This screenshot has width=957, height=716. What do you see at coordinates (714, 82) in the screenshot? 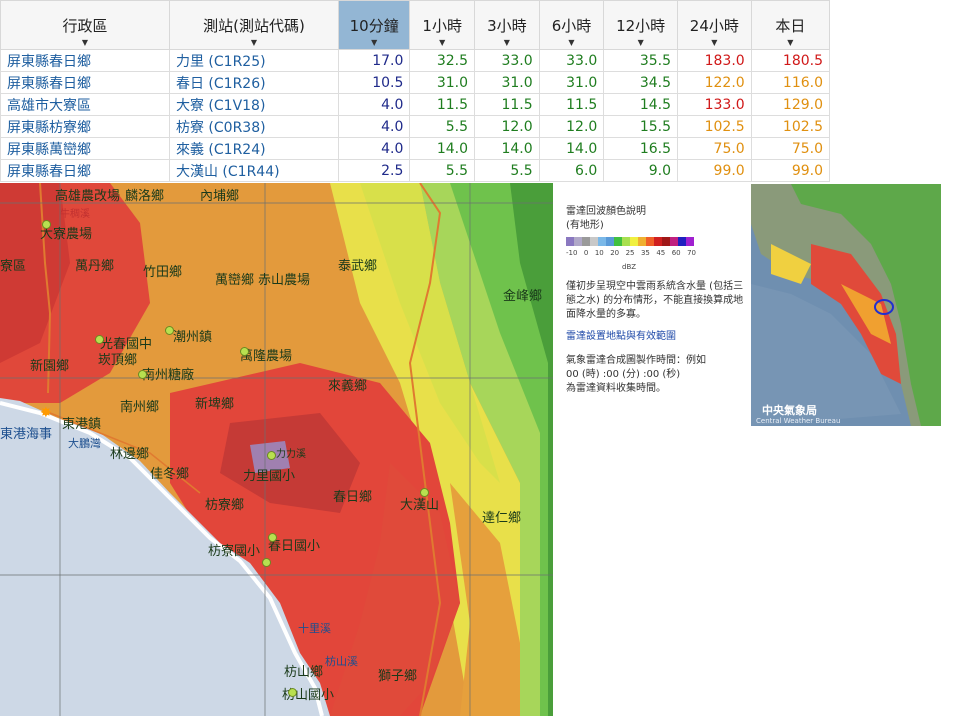
I see `value-24h: 122.0` at bounding box center [714, 82].